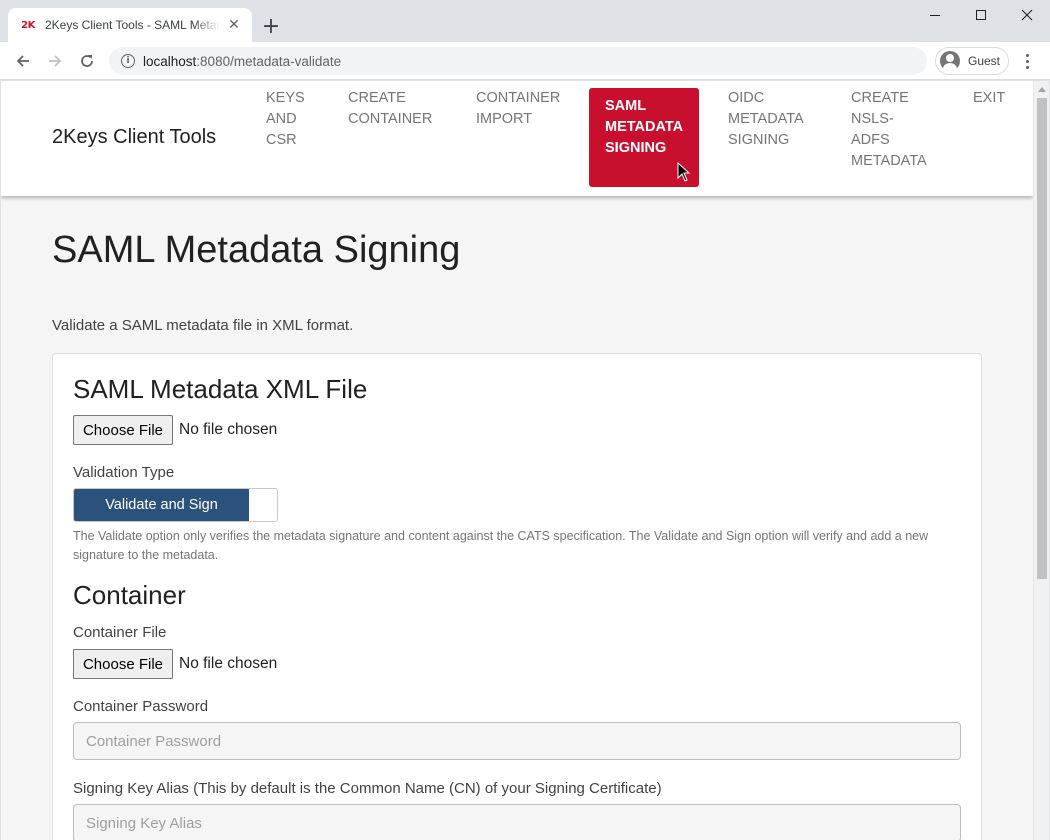  What do you see at coordinates (746, 98) in the screenshot?
I see `nav-item-label-line: OIDC` at bounding box center [746, 98].